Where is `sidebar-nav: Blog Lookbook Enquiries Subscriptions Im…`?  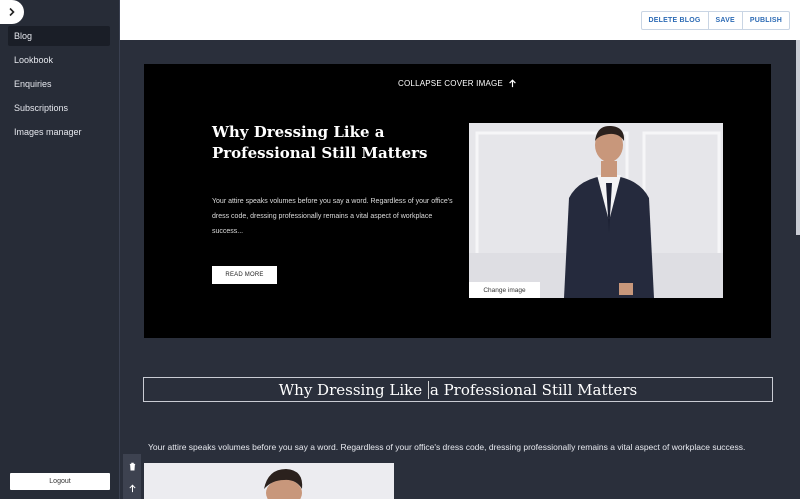 sidebar-nav: Blog Lookbook Enquiries Subscriptions Im… is located at coordinates (59, 86).